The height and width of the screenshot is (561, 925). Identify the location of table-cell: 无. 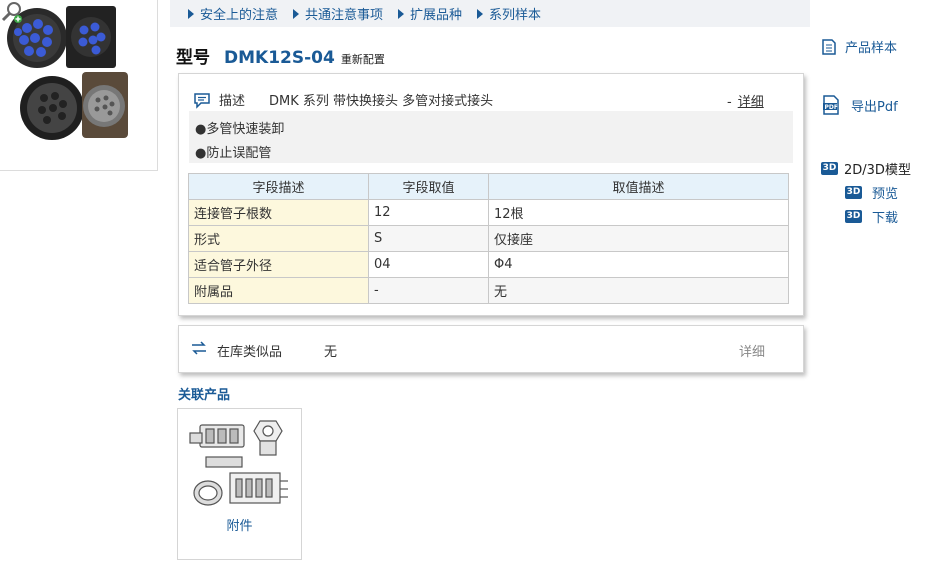
(638, 290).